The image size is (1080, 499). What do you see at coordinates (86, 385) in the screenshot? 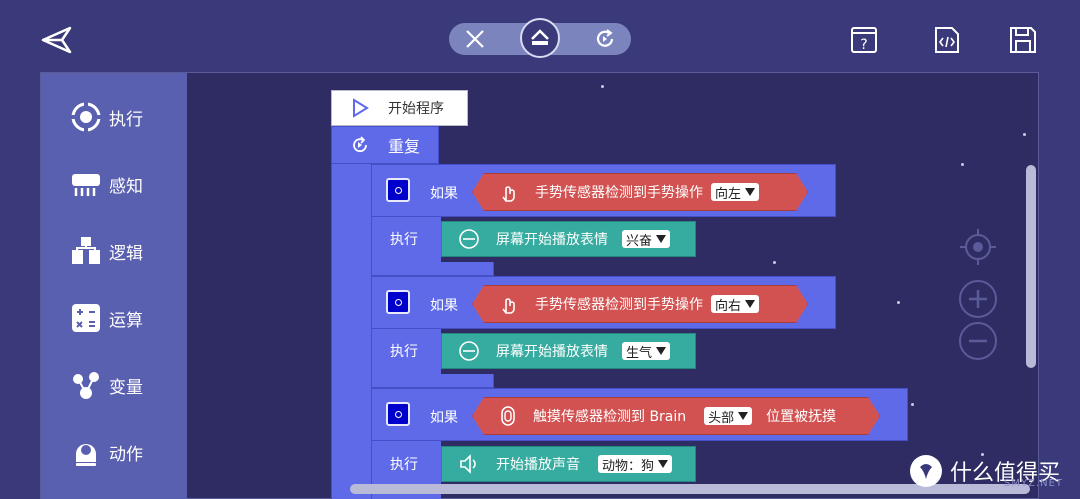
I see `variable-icon` at bounding box center [86, 385].